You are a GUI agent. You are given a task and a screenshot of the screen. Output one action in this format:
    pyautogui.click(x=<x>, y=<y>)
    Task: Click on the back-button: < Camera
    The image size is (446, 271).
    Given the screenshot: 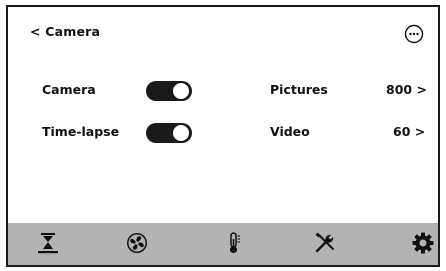 What is the action you would take?
    pyautogui.click(x=65, y=31)
    